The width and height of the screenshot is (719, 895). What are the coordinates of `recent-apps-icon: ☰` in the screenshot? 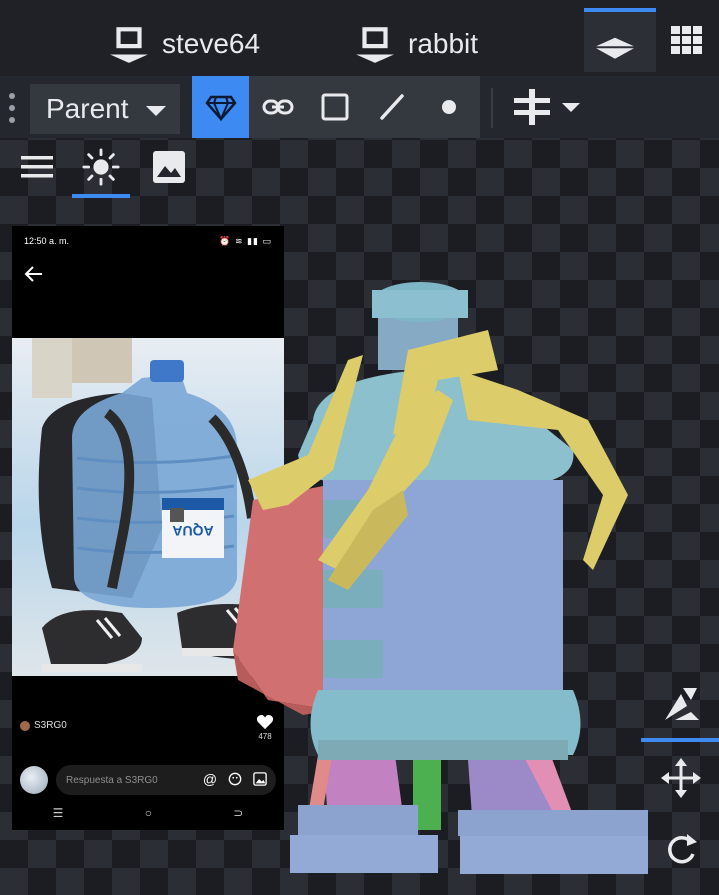 It's located at (58, 813).